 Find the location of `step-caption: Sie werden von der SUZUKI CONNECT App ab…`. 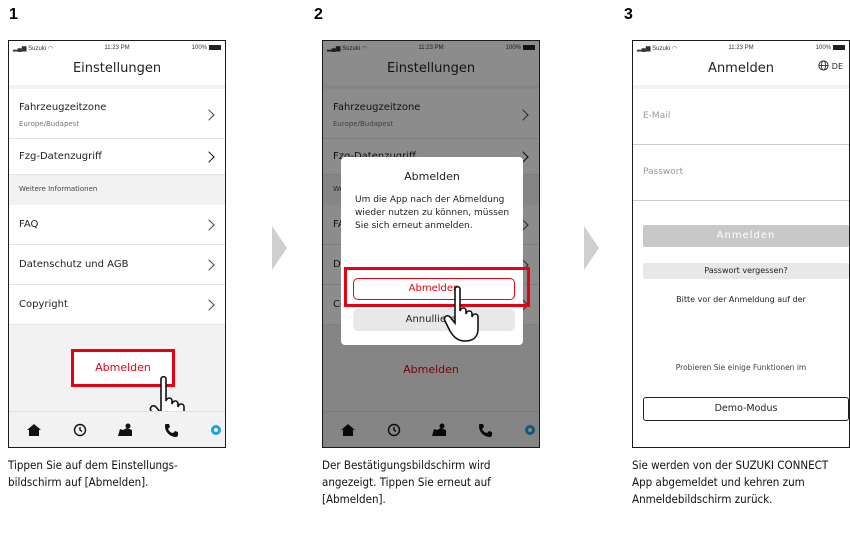

step-caption: Sie werden von der SUZUKI CONNECT App ab… is located at coordinates (730, 482).